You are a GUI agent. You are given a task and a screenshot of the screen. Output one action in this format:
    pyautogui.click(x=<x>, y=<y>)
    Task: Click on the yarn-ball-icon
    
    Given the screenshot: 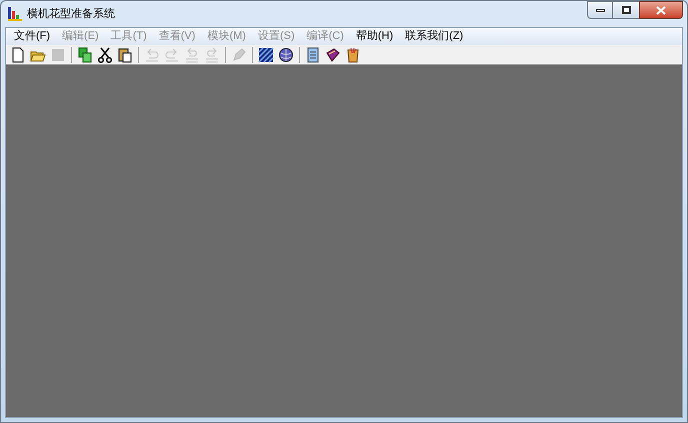 What is the action you would take?
    pyautogui.click(x=286, y=54)
    